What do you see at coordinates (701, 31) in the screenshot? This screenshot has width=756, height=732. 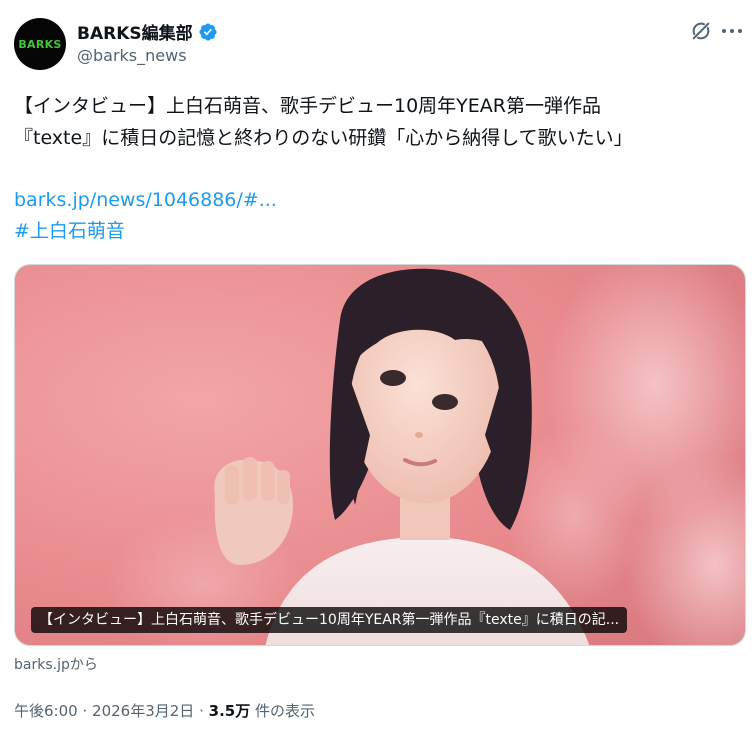 I see `grok-icon` at bounding box center [701, 31].